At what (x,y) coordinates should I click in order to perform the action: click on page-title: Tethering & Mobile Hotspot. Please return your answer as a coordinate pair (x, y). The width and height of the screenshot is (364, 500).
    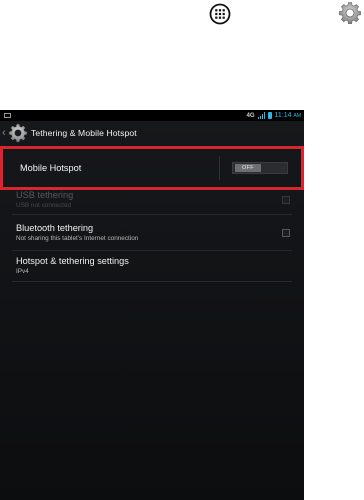
    Looking at the image, I should click on (84, 133).